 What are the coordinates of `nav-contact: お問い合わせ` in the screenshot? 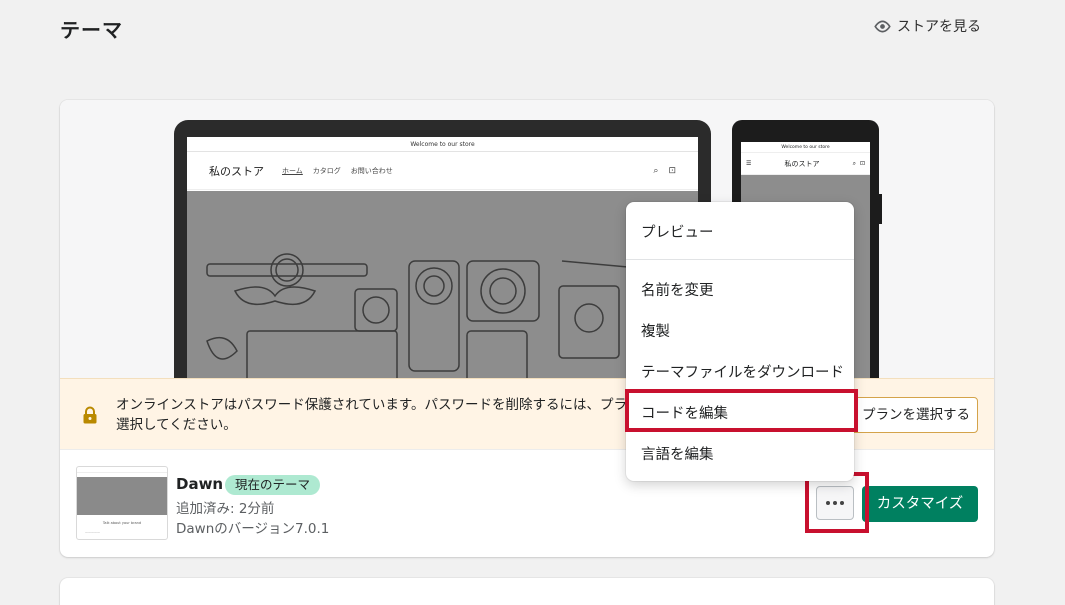 It's located at (371, 170).